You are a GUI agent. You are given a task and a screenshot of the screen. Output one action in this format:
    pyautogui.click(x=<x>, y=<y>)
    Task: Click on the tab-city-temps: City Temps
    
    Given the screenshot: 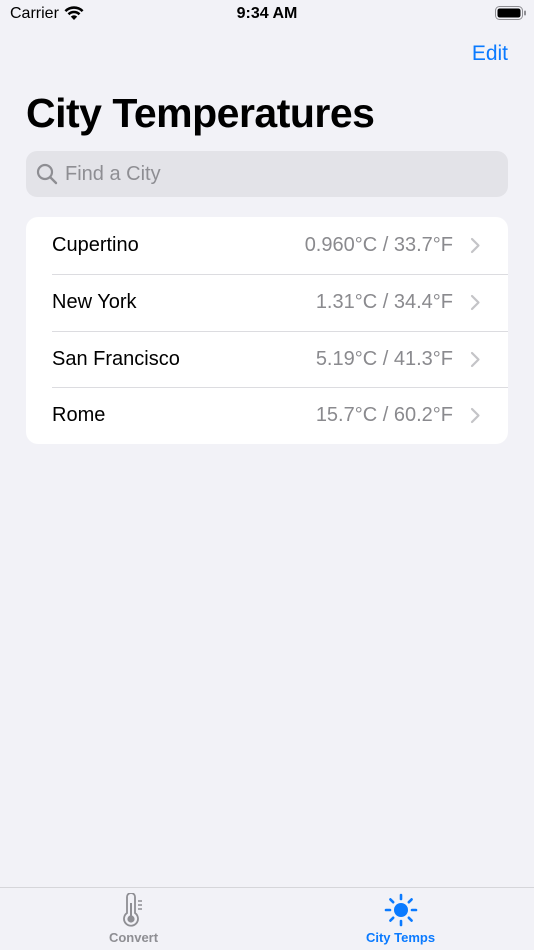 What is the action you would take?
    pyautogui.click(x=400, y=919)
    